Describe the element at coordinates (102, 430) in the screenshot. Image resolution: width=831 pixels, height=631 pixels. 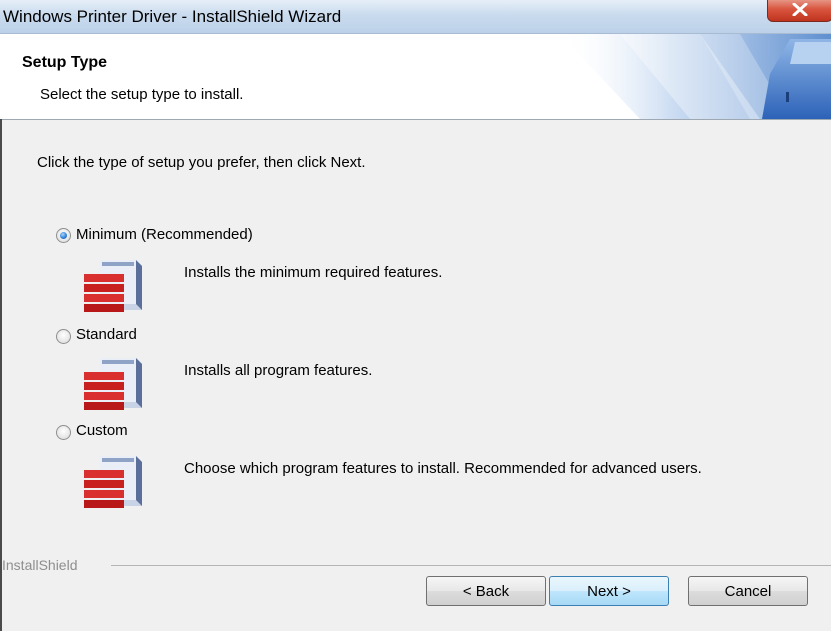
I see `option-label-custom: Custom` at that location.